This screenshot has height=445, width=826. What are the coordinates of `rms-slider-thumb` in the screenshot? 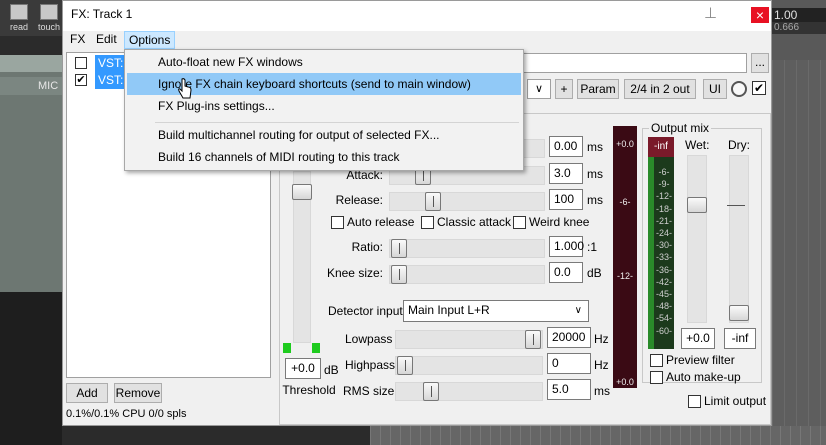 It's located at (431, 391).